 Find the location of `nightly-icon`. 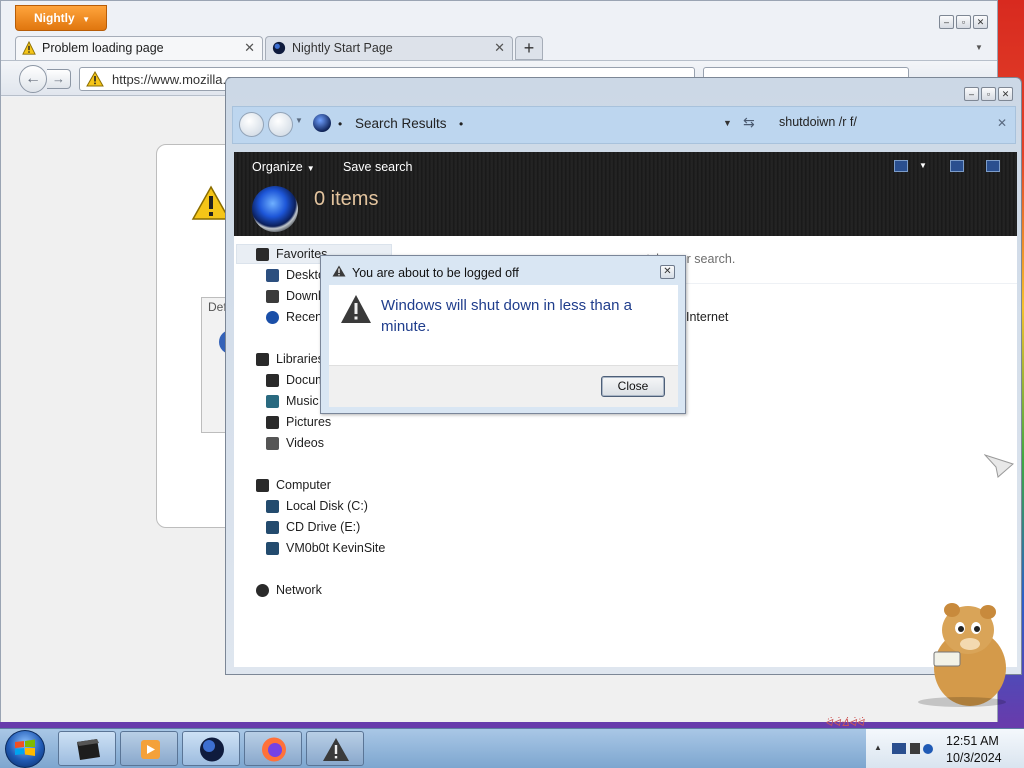

nightly-icon is located at coordinates (212, 749).